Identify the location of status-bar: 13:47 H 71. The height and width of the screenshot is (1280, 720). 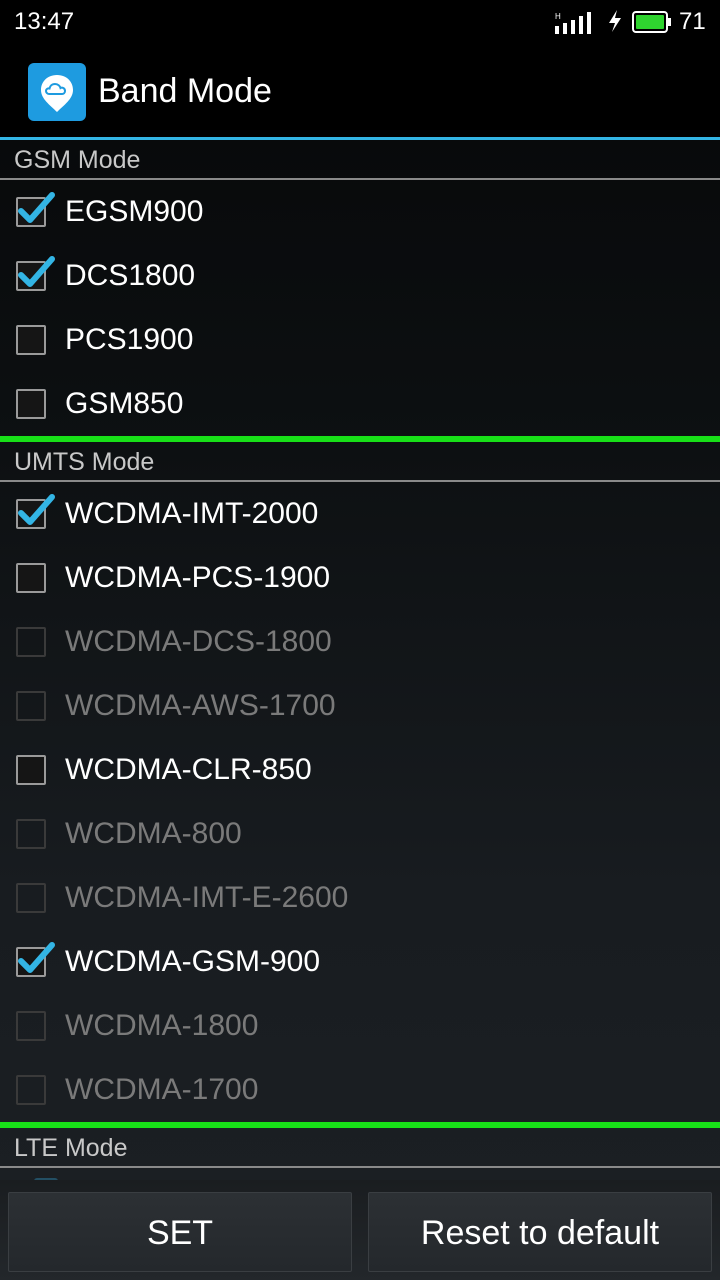
(360, 22).